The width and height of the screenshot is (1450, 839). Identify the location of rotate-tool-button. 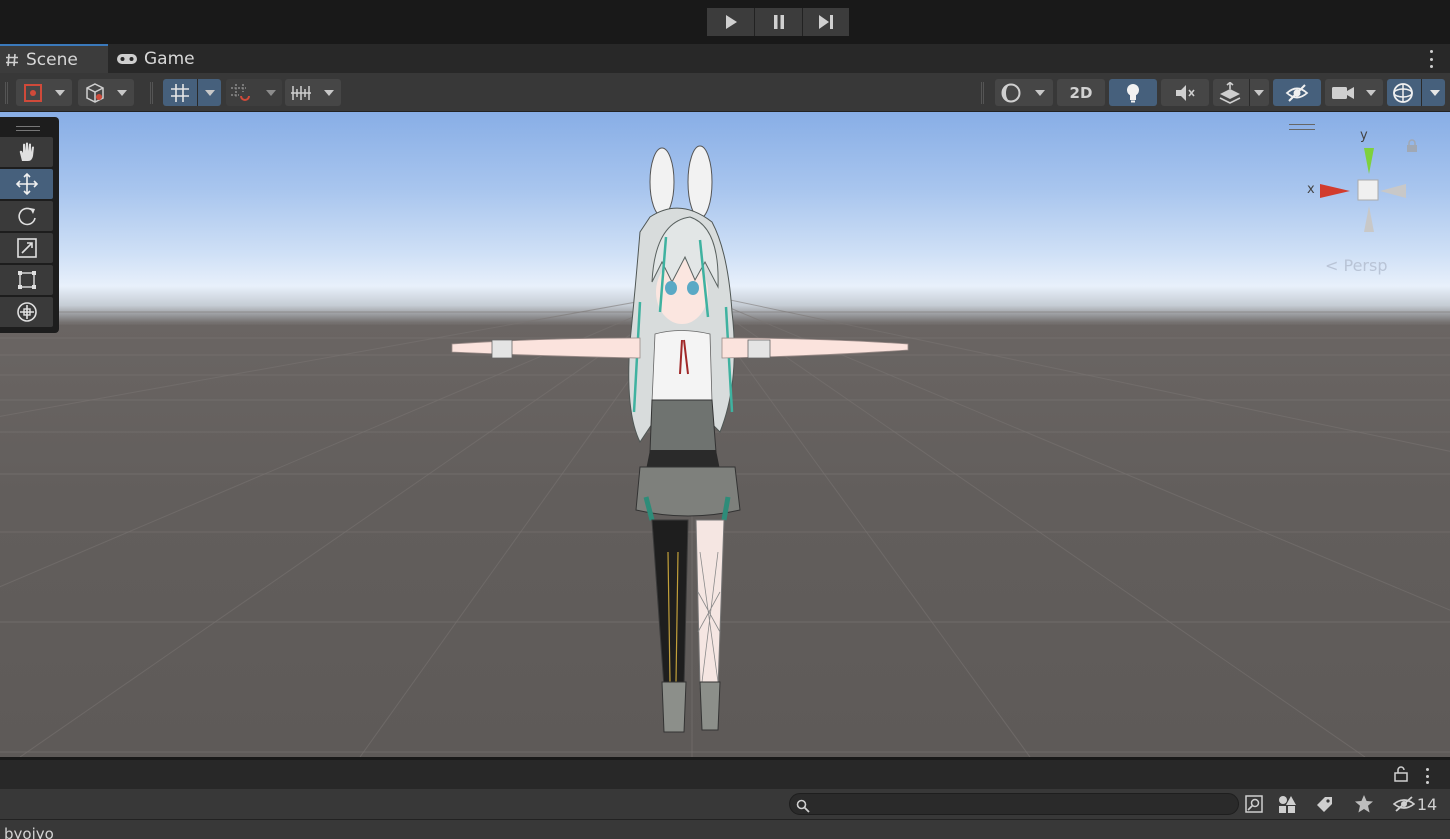
(26, 216).